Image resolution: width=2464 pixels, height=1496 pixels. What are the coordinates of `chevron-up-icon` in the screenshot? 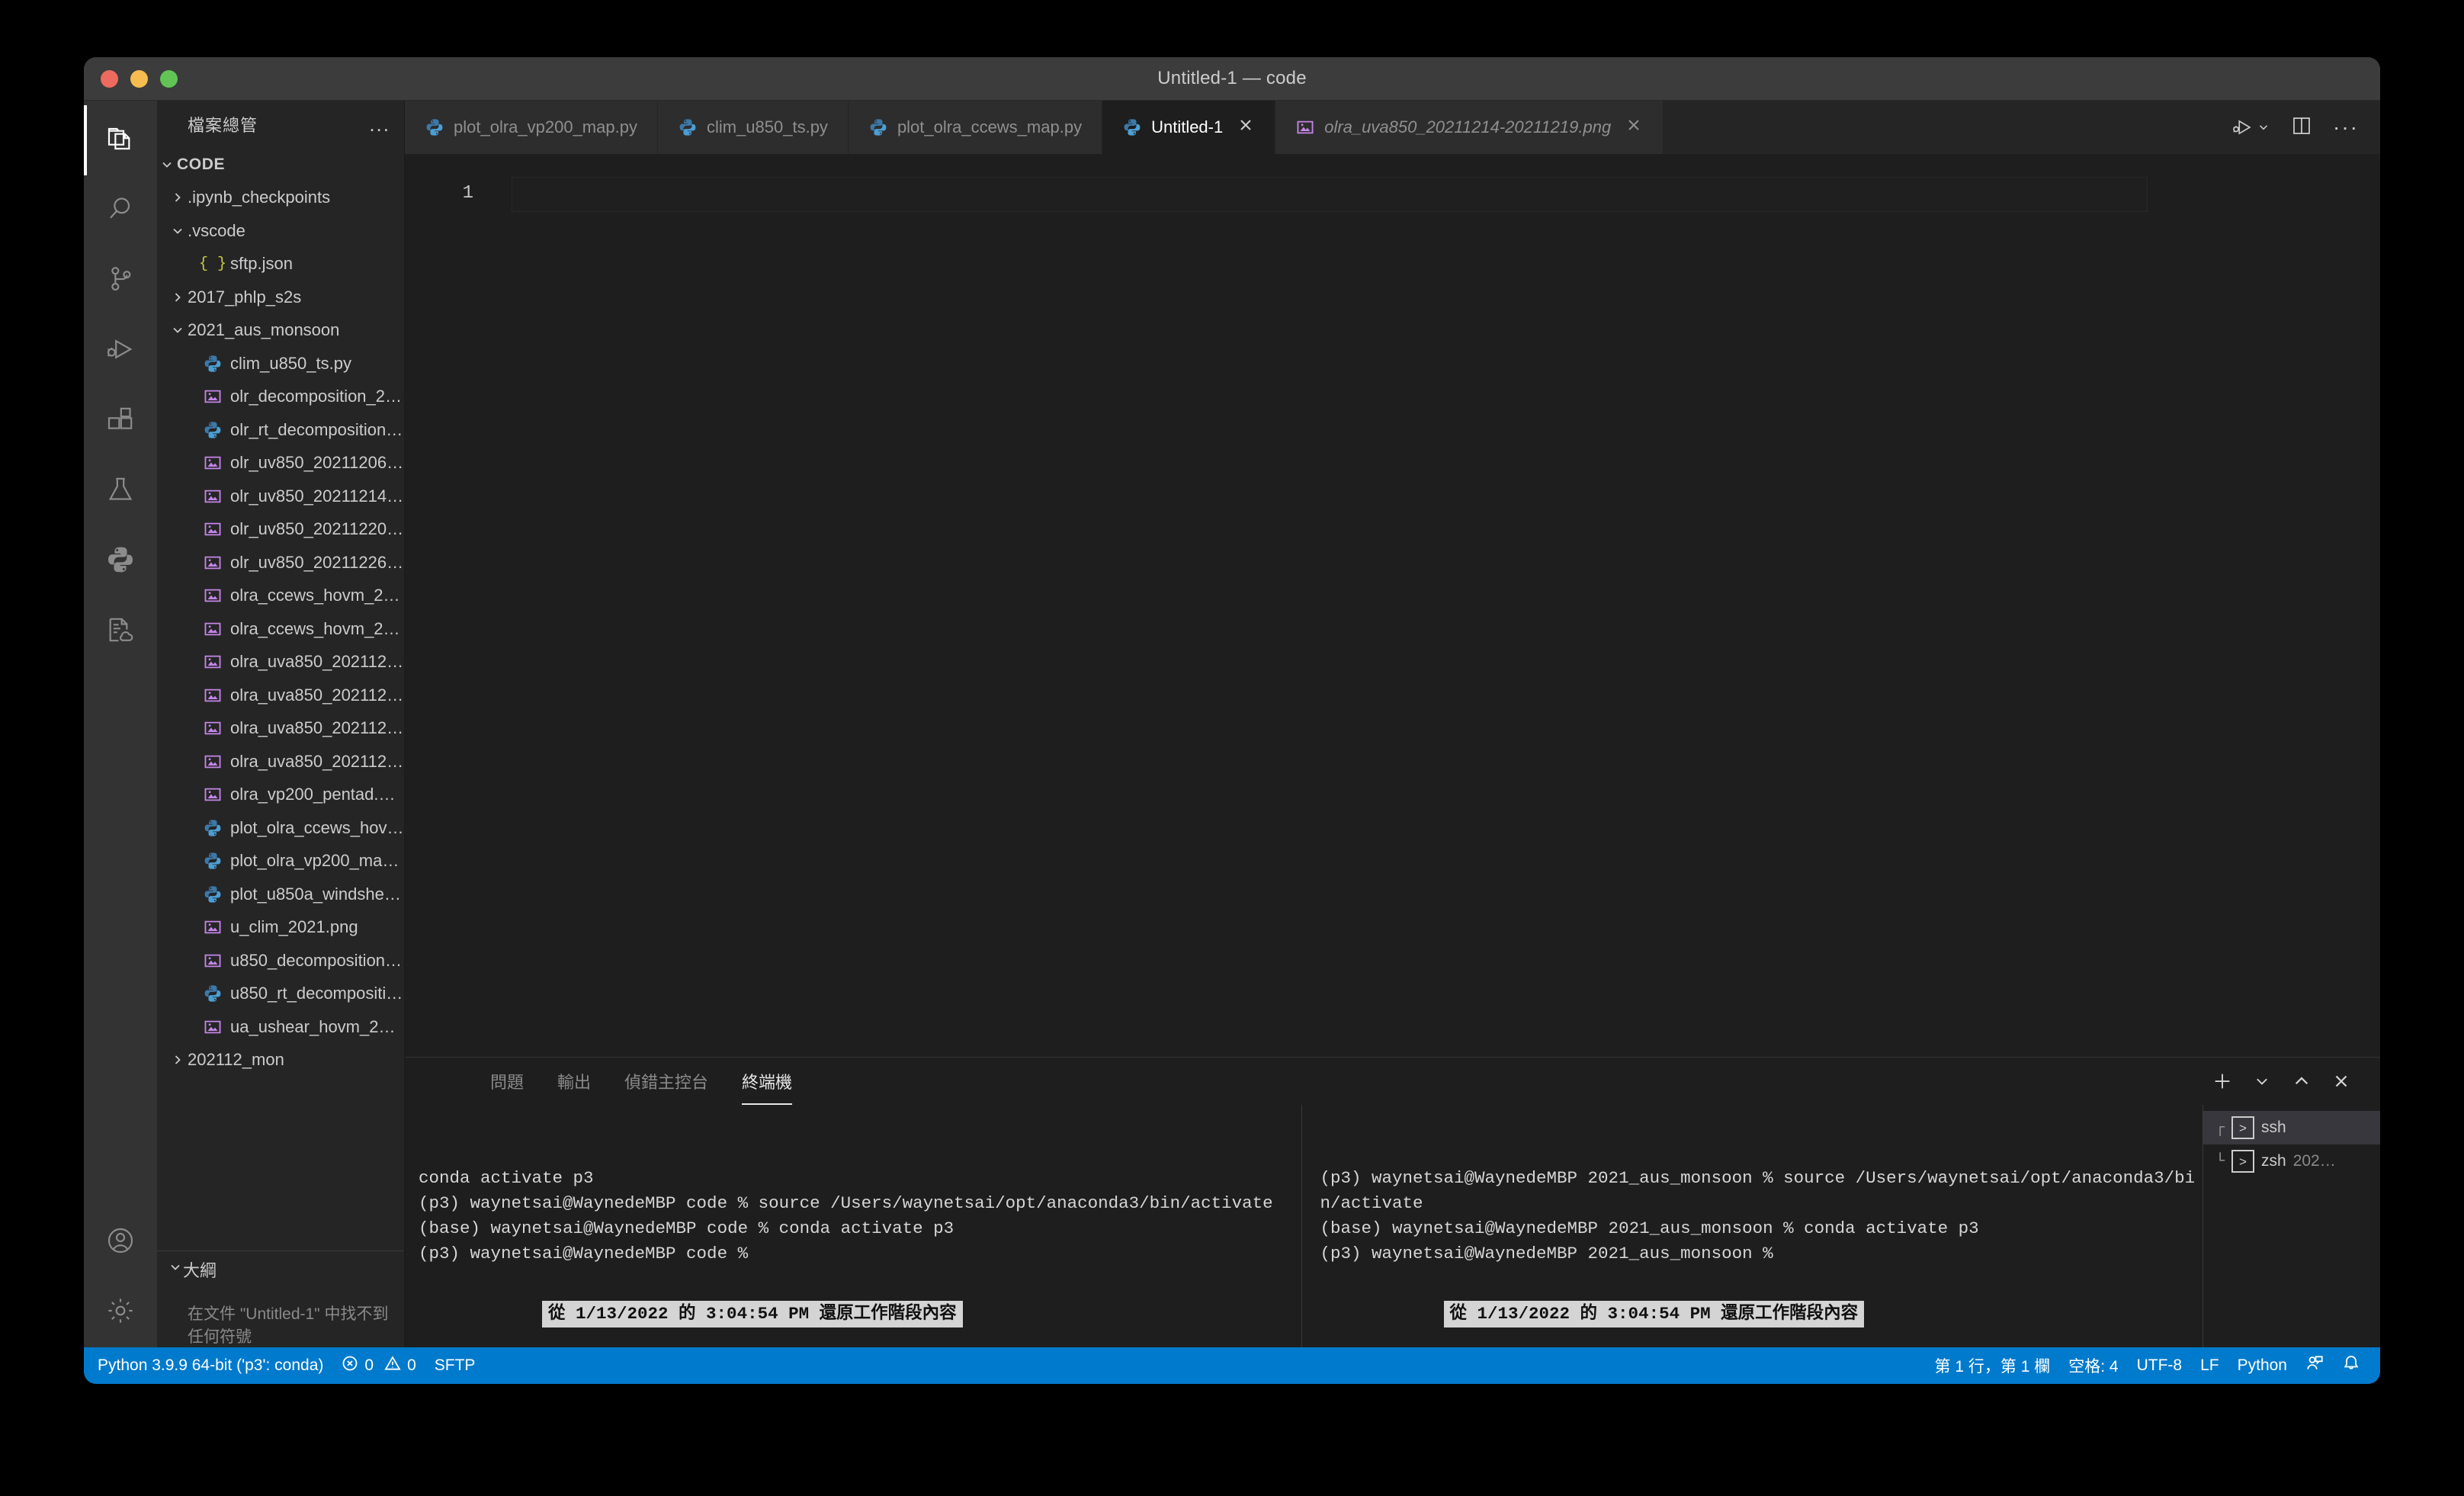 It's located at (2302, 1081).